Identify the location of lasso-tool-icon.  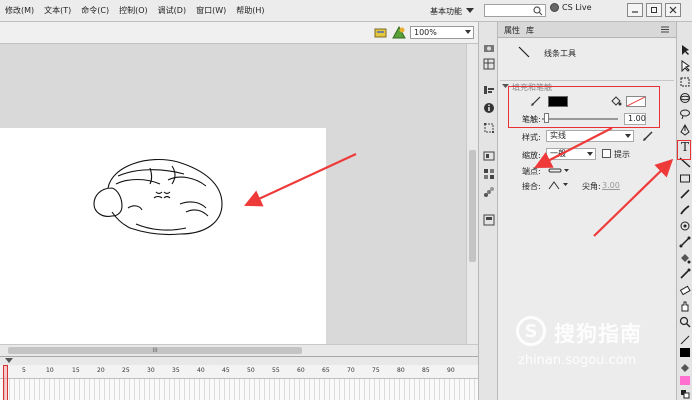
(685, 114).